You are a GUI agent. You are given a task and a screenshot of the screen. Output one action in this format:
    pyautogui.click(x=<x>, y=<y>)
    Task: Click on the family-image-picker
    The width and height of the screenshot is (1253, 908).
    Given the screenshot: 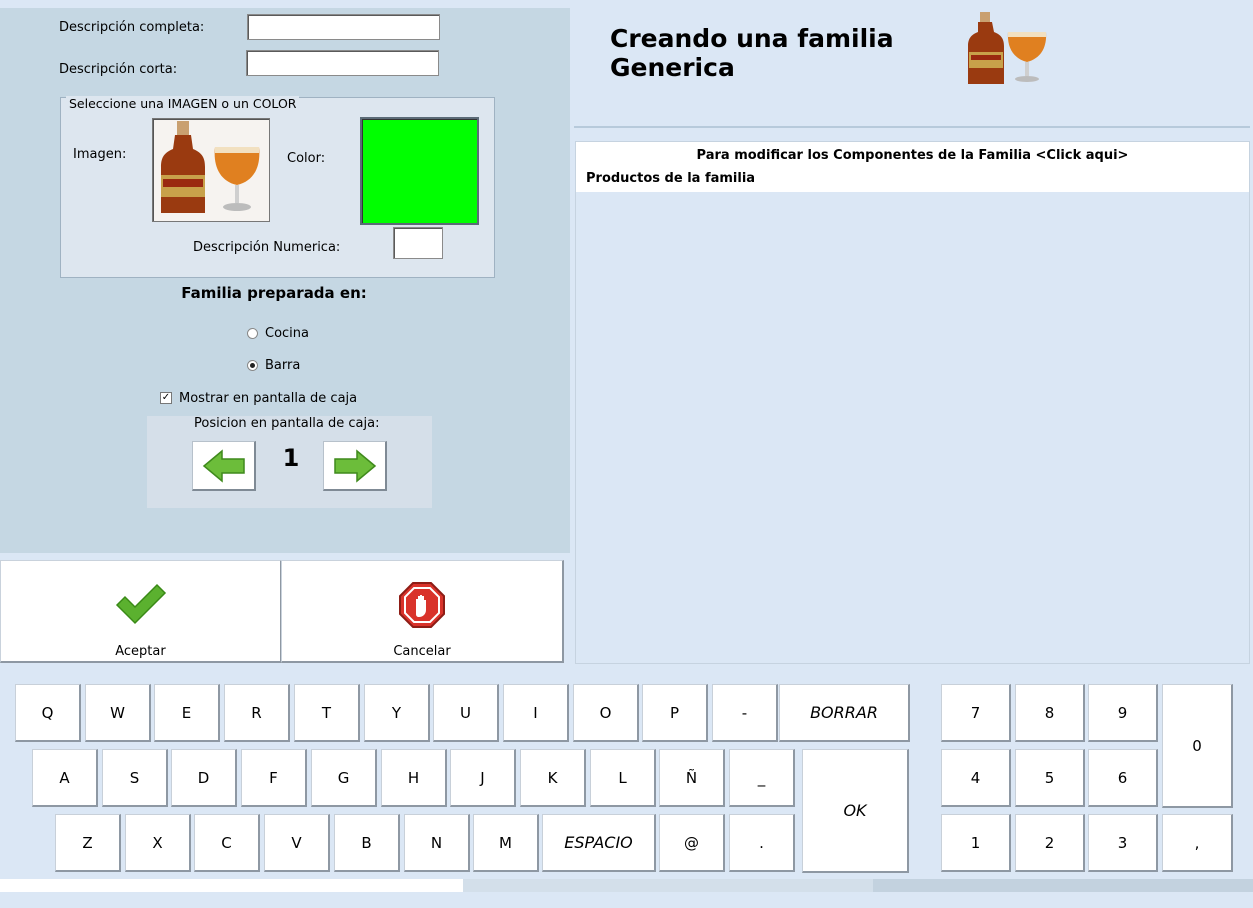 What is the action you would take?
    pyautogui.click(x=211, y=170)
    